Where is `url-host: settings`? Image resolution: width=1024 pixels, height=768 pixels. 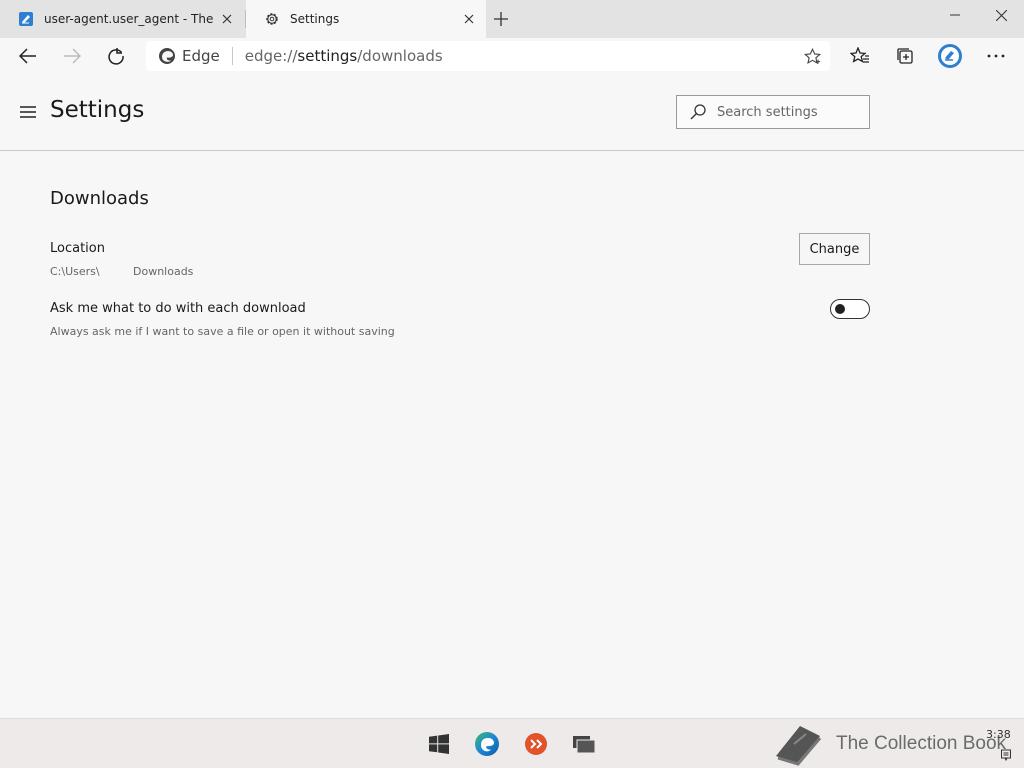
url-host: settings is located at coordinates (327, 56).